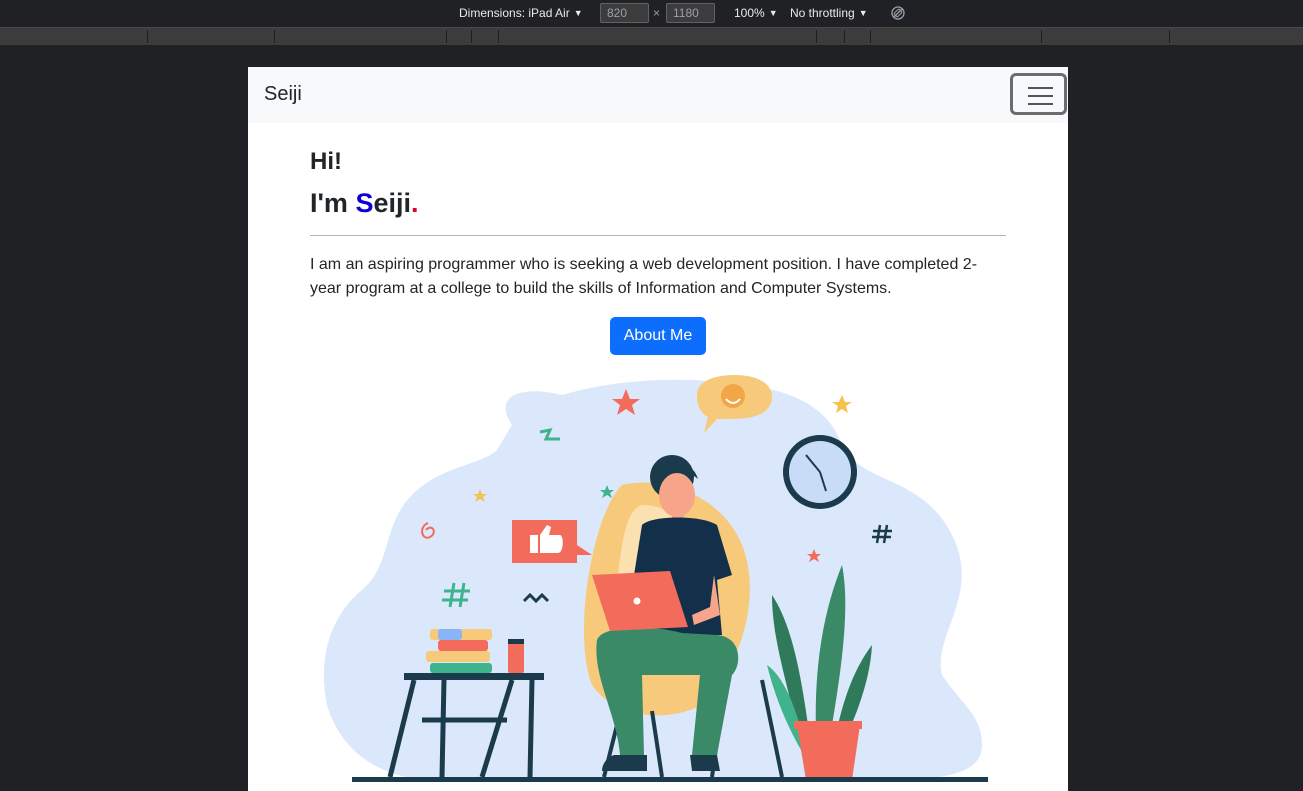 Image resolution: width=1303 pixels, height=791 pixels. I want to click on name-heading: I'm Seiji., so click(364, 203).